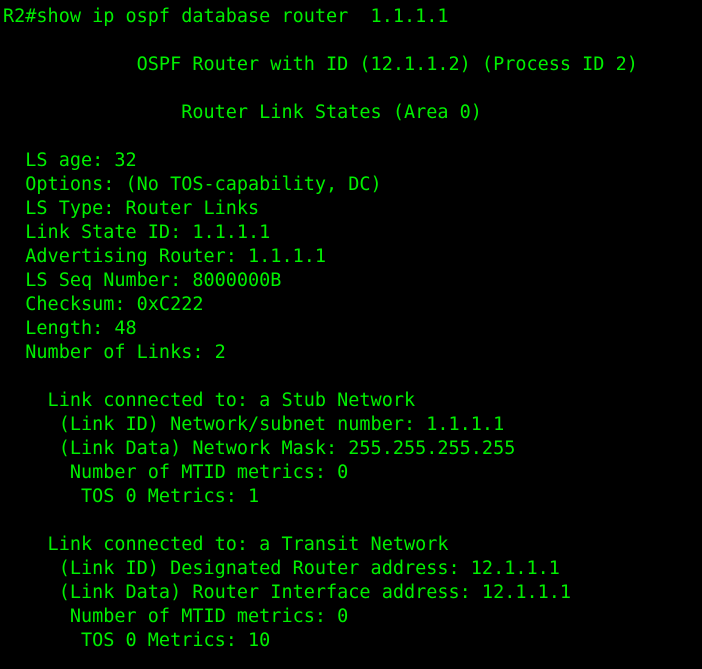 The height and width of the screenshot is (669, 702). I want to click on ls-seq-number-line: LS Seq Number: 8000000B, so click(142, 280).